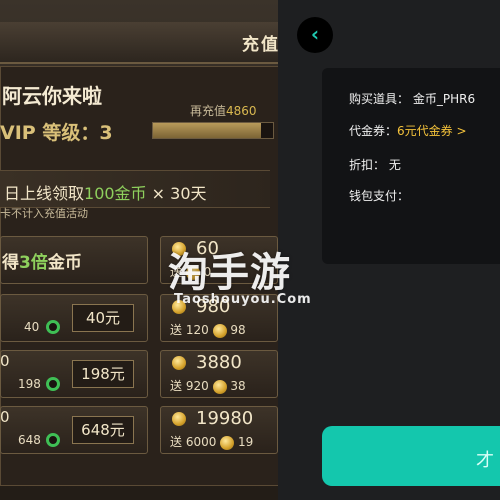 Image resolution: width=500 pixels, height=500 pixels. What do you see at coordinates (432, 131) in the screenshot?
I see `coupon-value: 6元代金券 >` at bounding box center [432, 131].